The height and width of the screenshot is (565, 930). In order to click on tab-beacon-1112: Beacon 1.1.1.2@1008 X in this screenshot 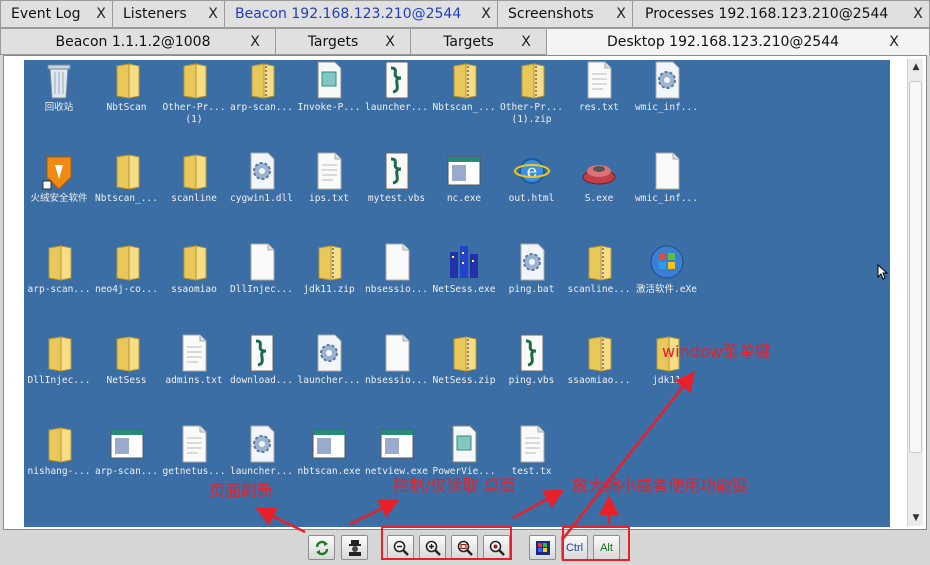, I will do `click(138, 41)`.